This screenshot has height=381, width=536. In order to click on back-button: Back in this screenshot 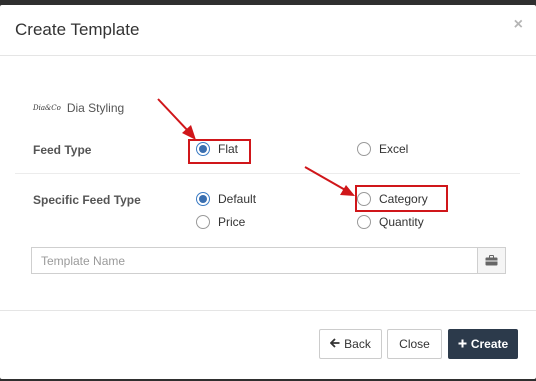, I will do `click(350, 344)`.